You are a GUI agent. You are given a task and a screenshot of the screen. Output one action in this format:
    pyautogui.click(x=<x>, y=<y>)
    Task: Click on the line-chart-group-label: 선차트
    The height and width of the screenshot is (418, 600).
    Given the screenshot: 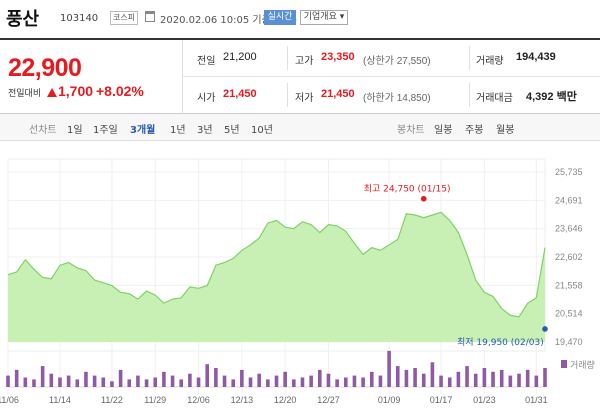 What is the action you would take?
    pyautogui.click(x=43, y=130)
    